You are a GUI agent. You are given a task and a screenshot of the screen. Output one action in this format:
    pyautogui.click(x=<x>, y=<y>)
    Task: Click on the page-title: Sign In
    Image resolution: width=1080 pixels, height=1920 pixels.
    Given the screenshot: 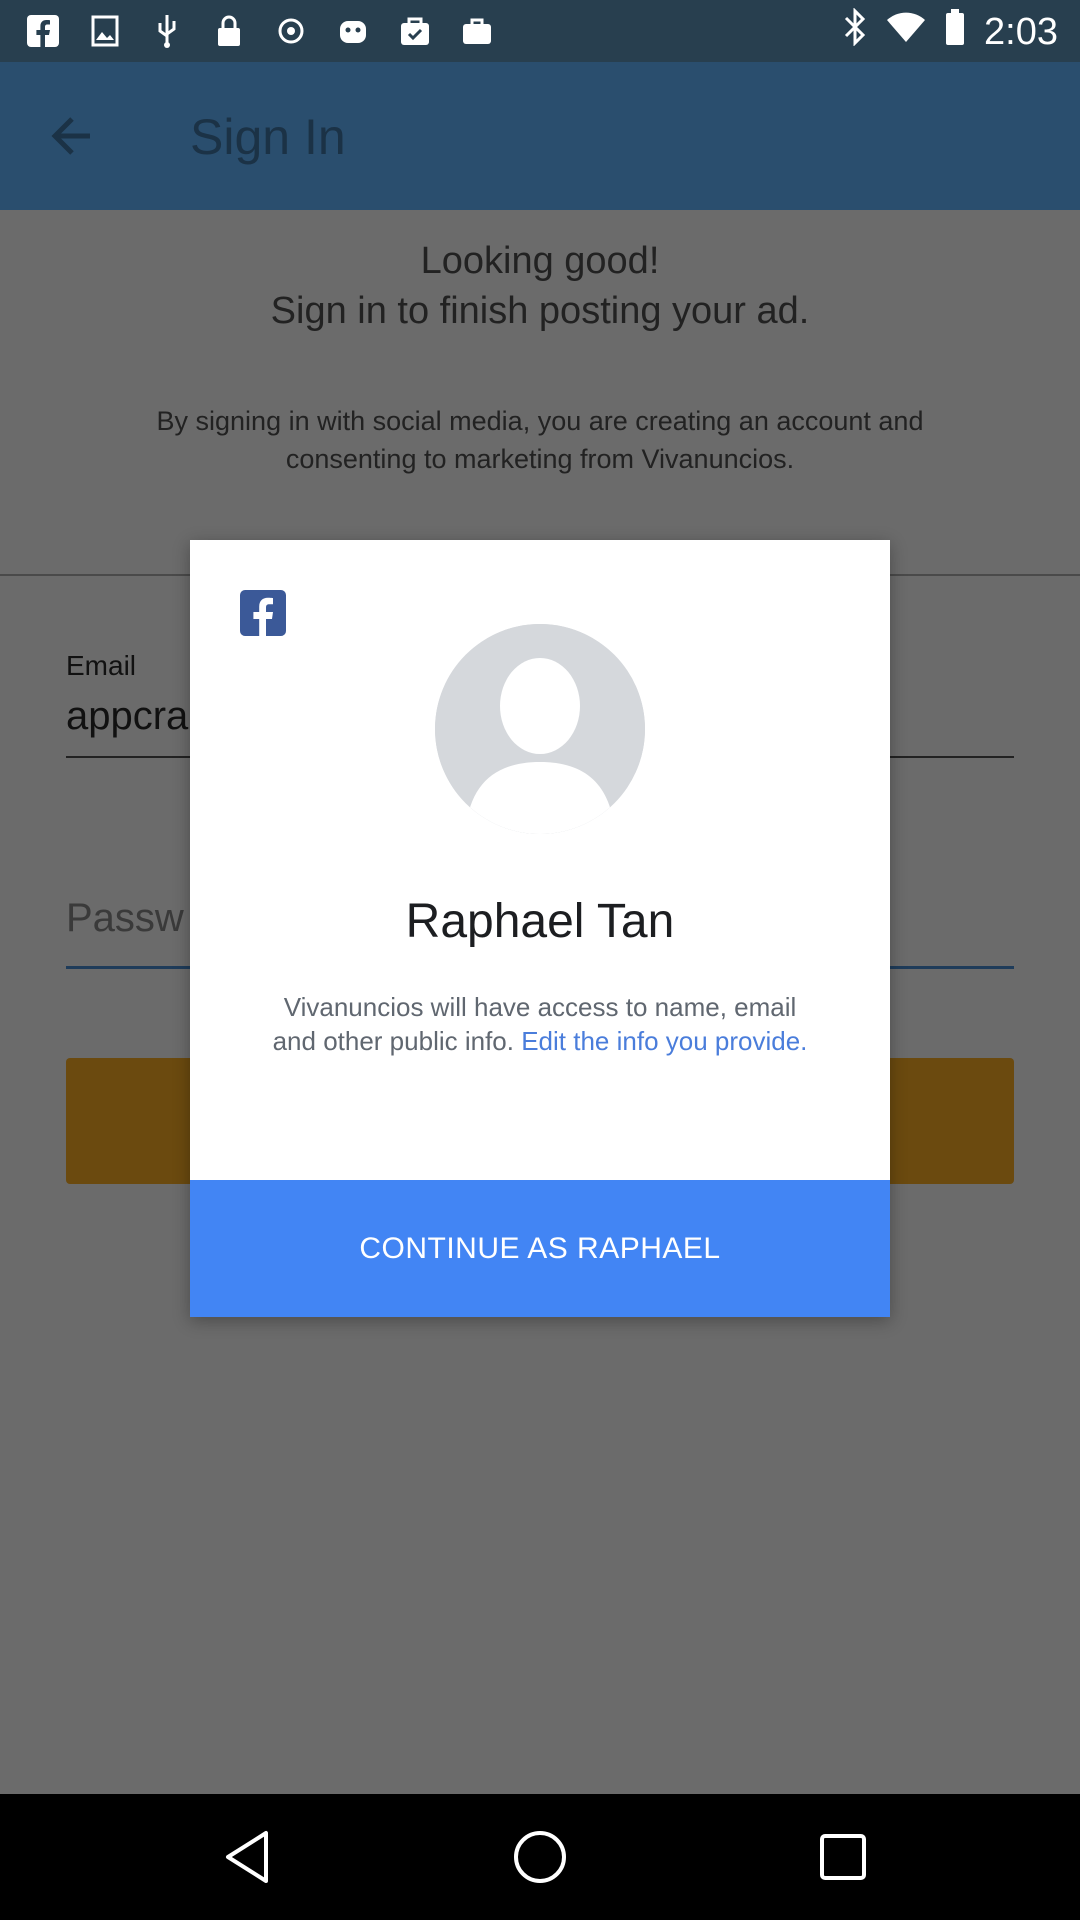 What is the action you would take?
    pyautogui.click(x=268, y=137)
    